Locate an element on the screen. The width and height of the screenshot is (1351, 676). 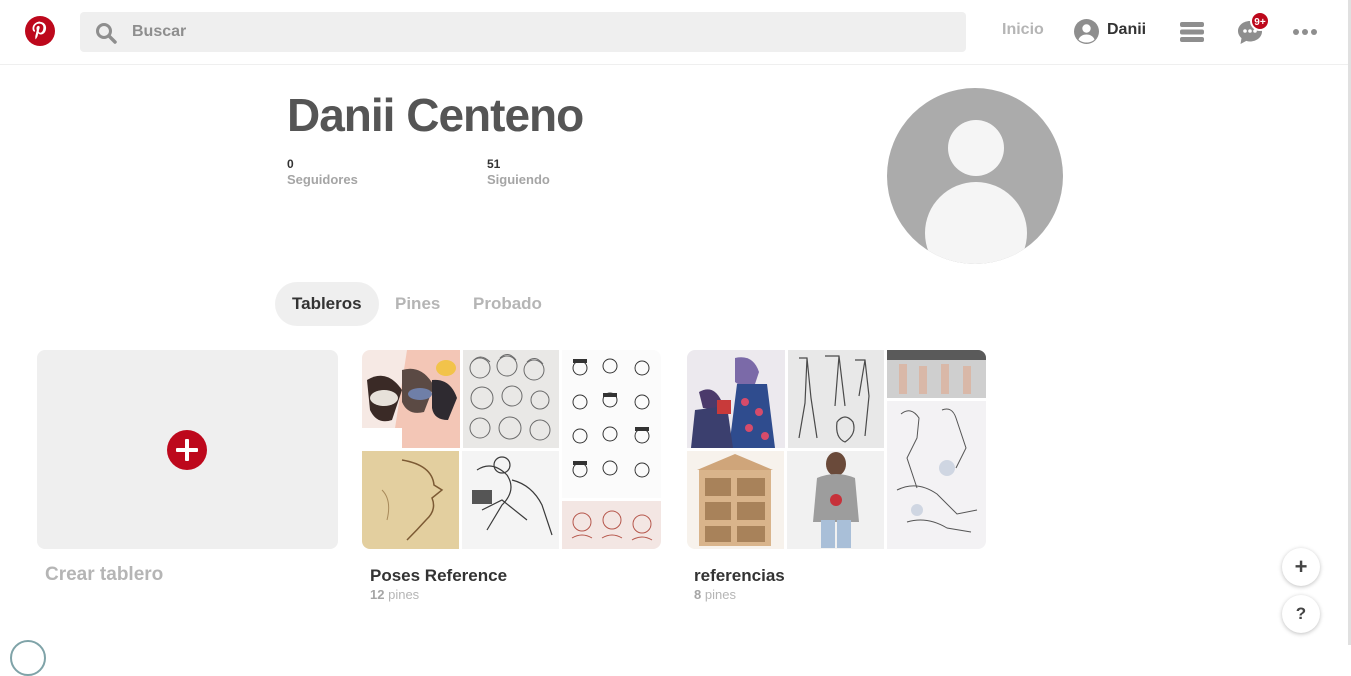
add-board-icon is located at coordinates (187, 450).